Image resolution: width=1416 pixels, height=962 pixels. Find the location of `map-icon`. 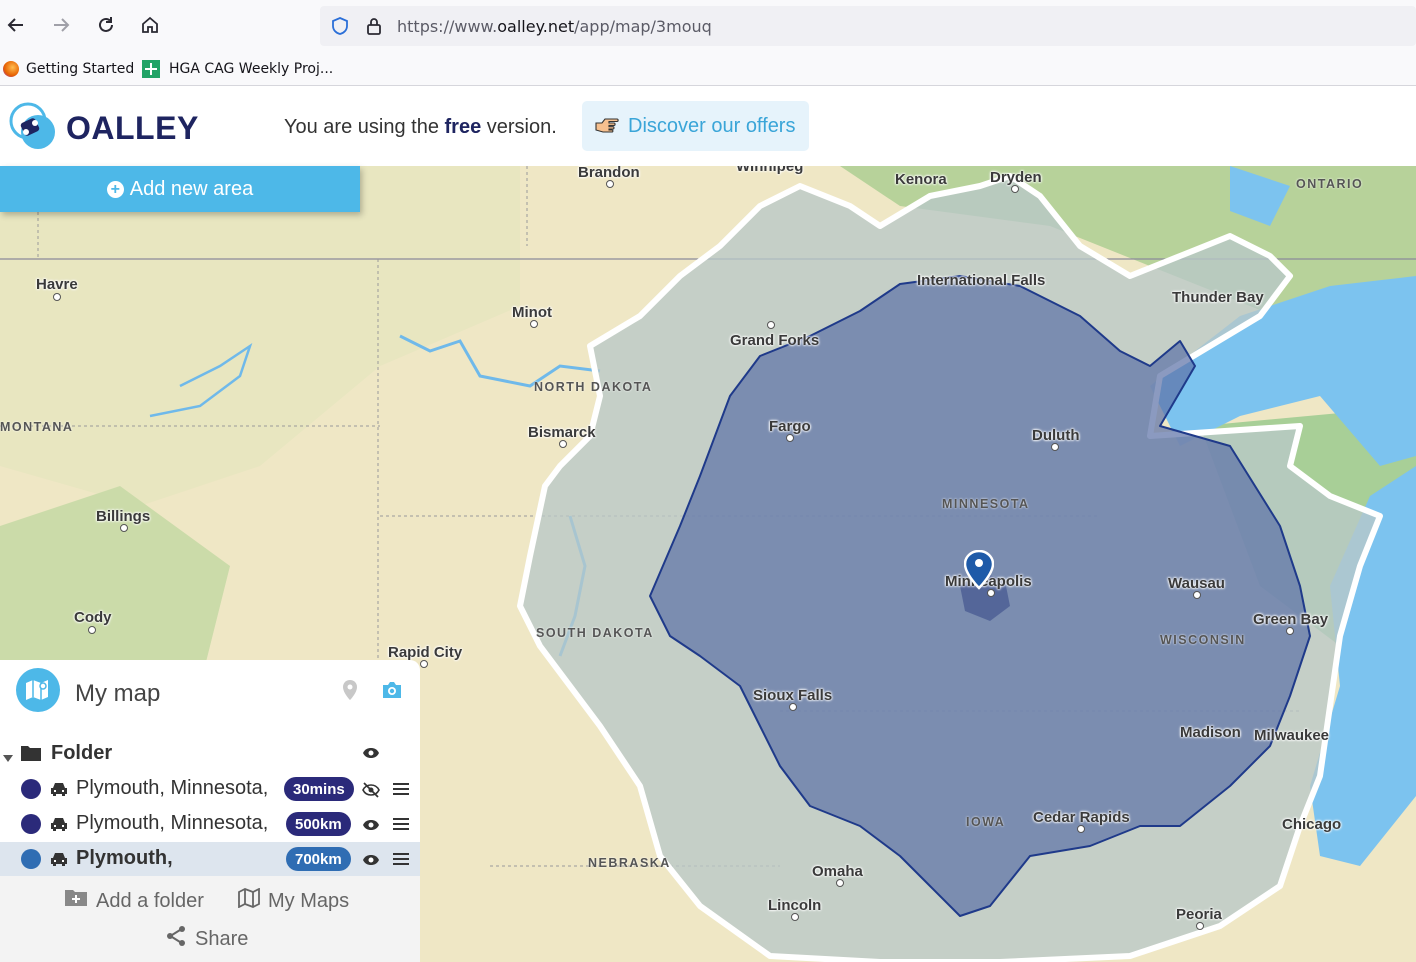

map-icon is located at coordinates (249, 900).